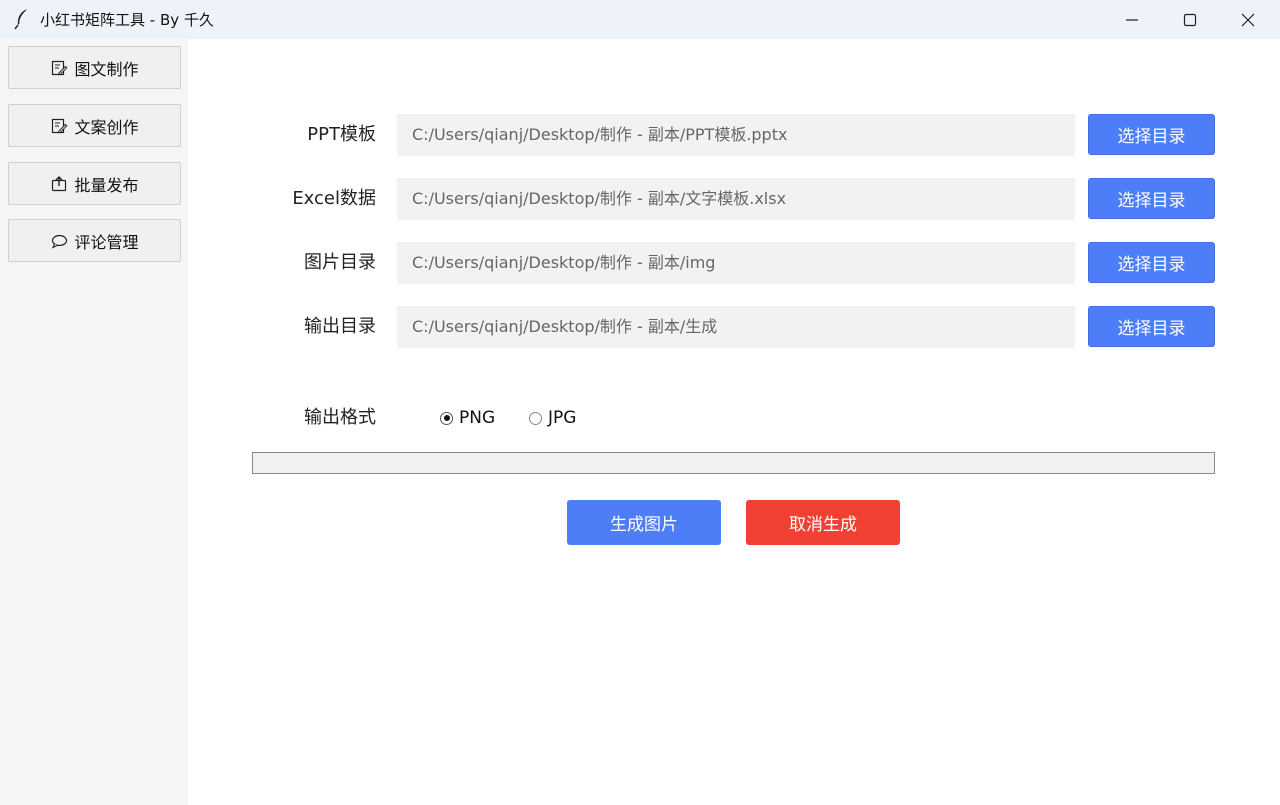 The width and height of the screenshot is (1280, 805). I want to click on radio-unselected-icon, so click(535, 418).